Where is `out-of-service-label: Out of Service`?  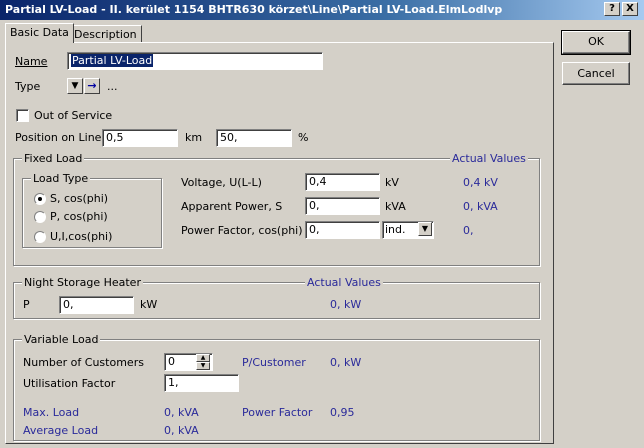
out-of-service-label: Out of Service is located at coordinates (73, 115).